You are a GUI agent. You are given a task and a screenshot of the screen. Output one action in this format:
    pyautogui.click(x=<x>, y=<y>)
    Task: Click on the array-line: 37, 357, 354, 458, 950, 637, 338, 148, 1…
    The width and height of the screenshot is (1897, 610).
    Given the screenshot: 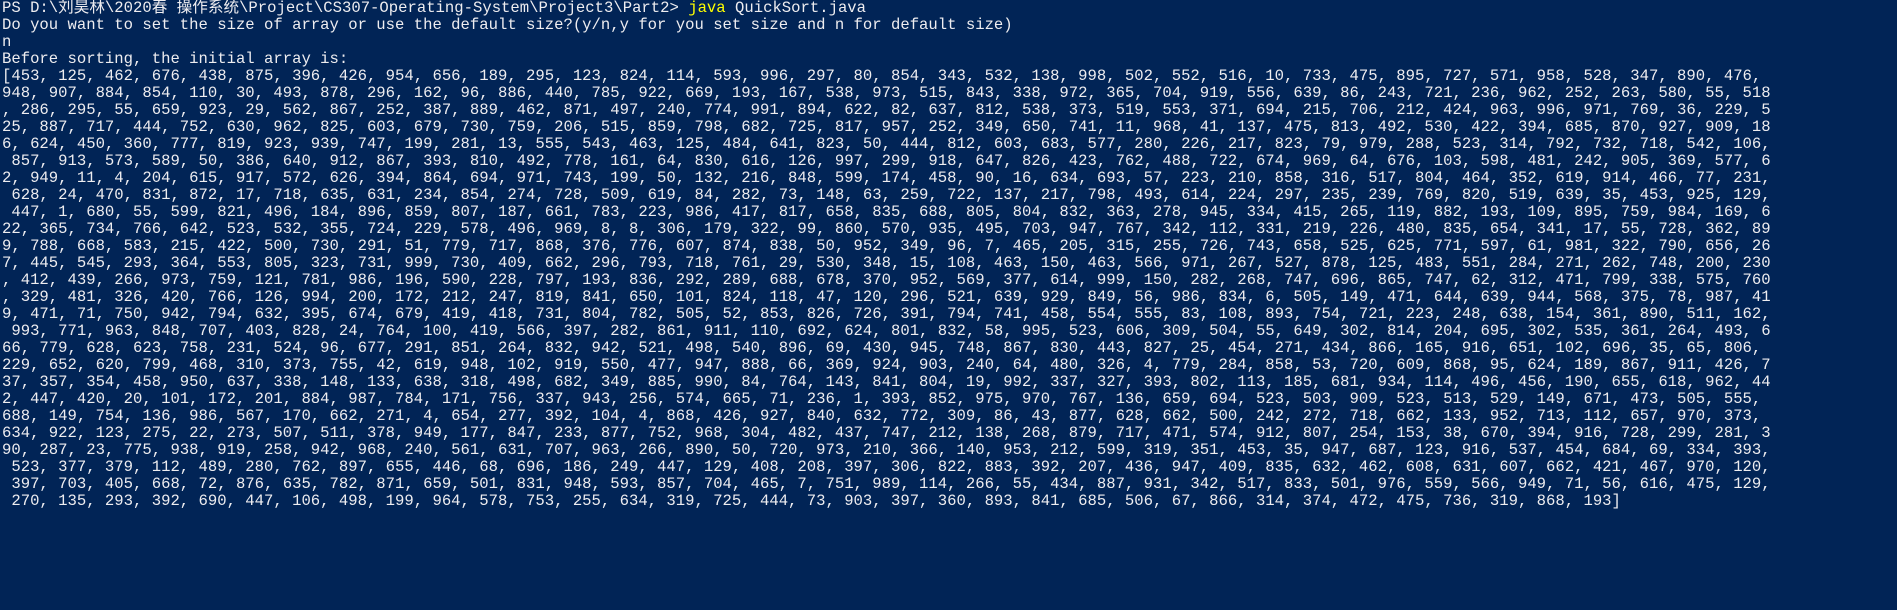 What is the action you would take?
    pyautogui.click(x=886, y=382)
    